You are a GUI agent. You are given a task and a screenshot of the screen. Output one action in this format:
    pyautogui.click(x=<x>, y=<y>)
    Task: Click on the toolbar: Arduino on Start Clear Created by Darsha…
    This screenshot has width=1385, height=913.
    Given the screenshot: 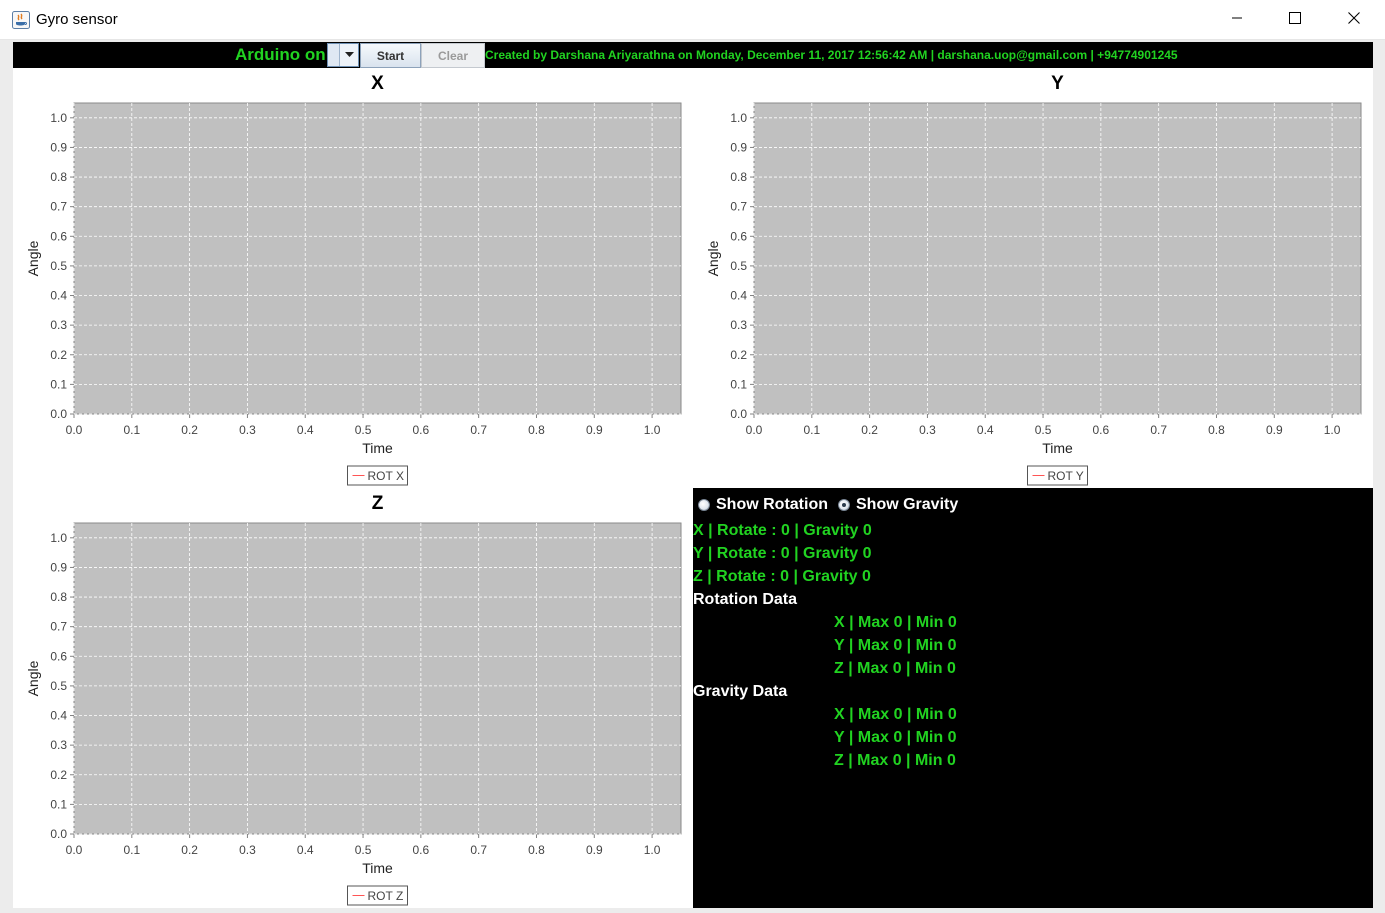 What is the action you would take?
    pyautogui.click(x=693, y=55)
    